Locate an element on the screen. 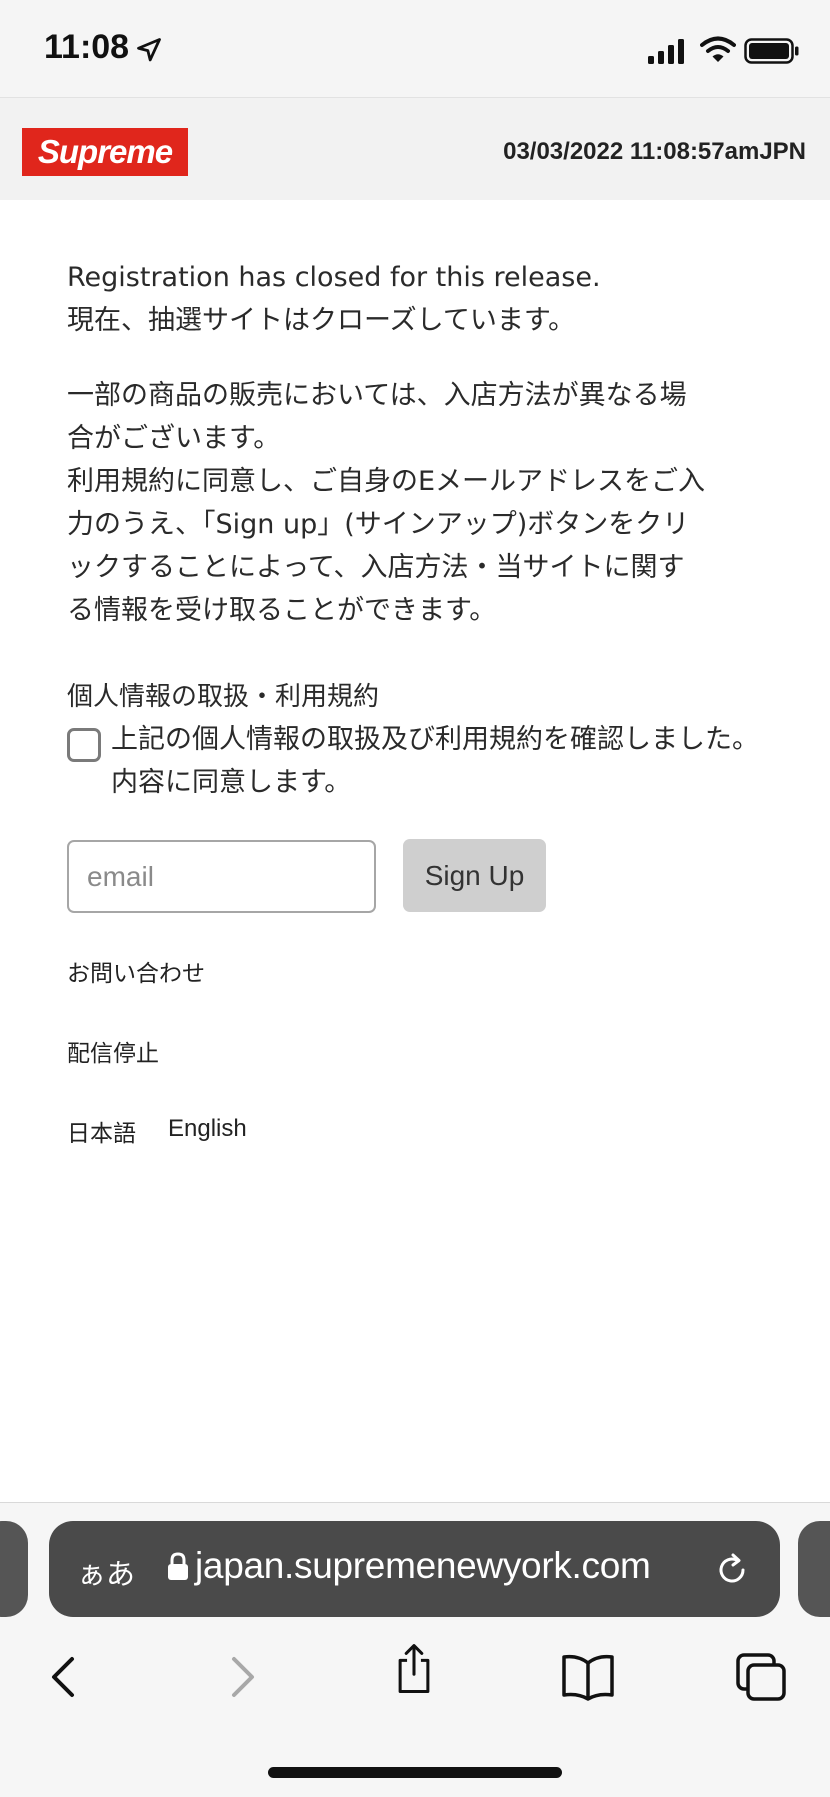  consent-label-line: 上記の個人情報の取扱及び利用規約を確認しました。 is located at coordinates (435, 739).